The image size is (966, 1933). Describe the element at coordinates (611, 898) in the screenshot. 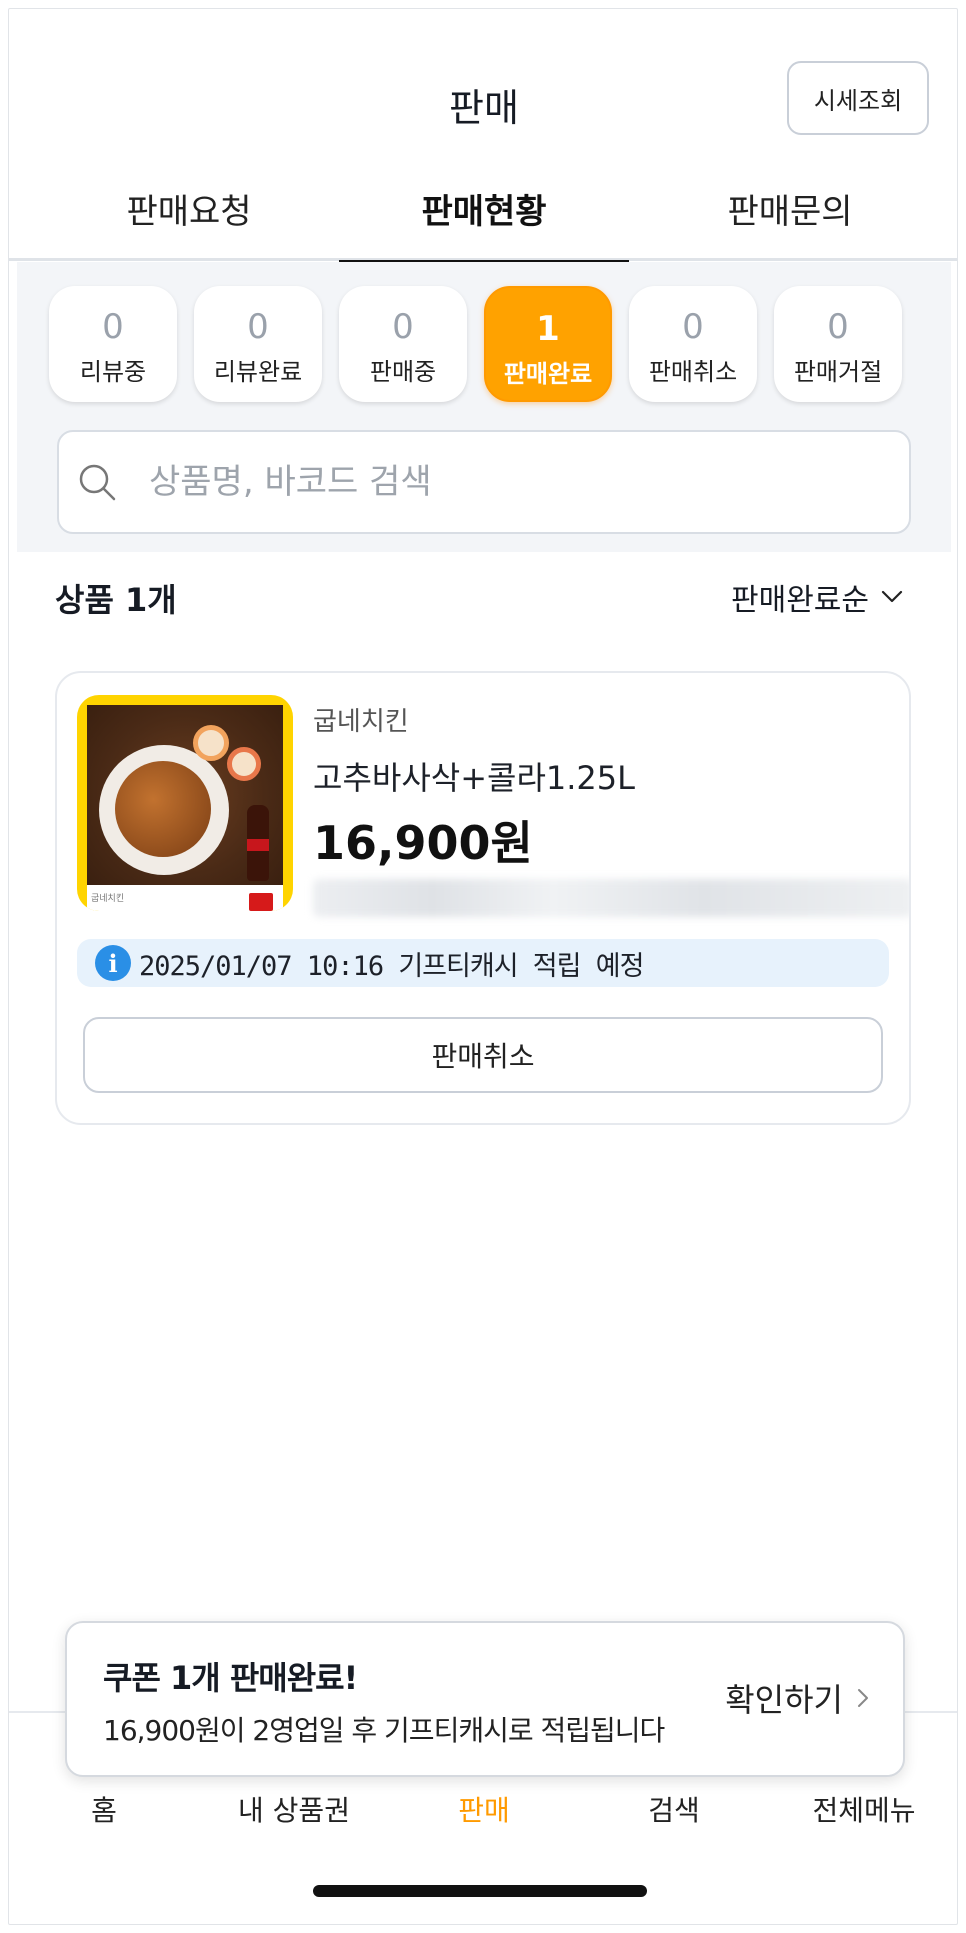

I see `blurred-details` at that location.